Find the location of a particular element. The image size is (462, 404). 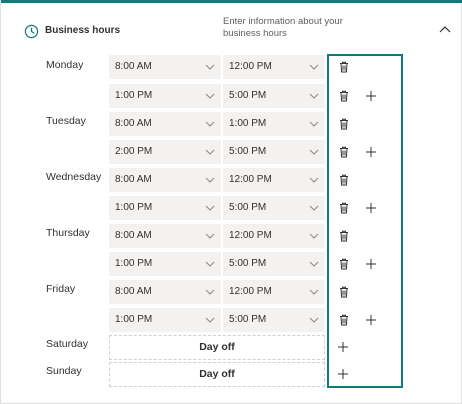

action-column-highlight is located at coordinates (365, 221).